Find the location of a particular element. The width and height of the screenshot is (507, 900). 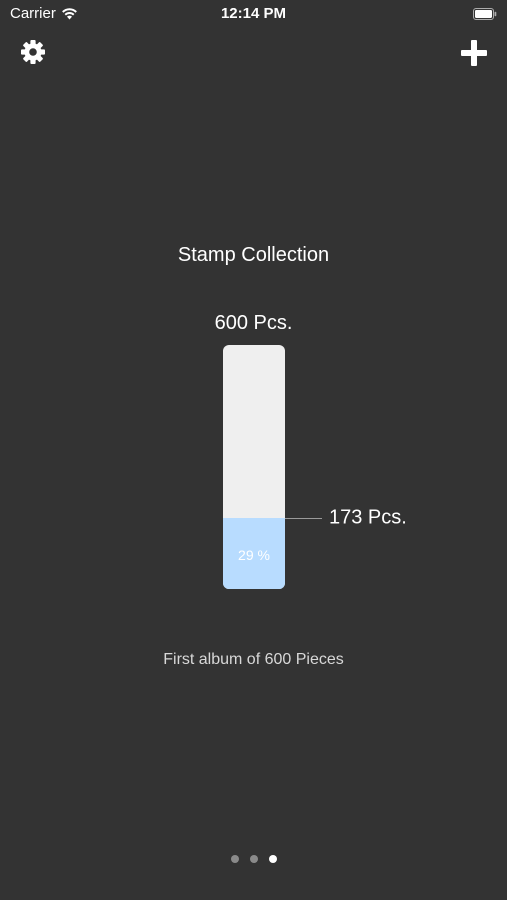

gear-icon is located at coordinates (33, 52).